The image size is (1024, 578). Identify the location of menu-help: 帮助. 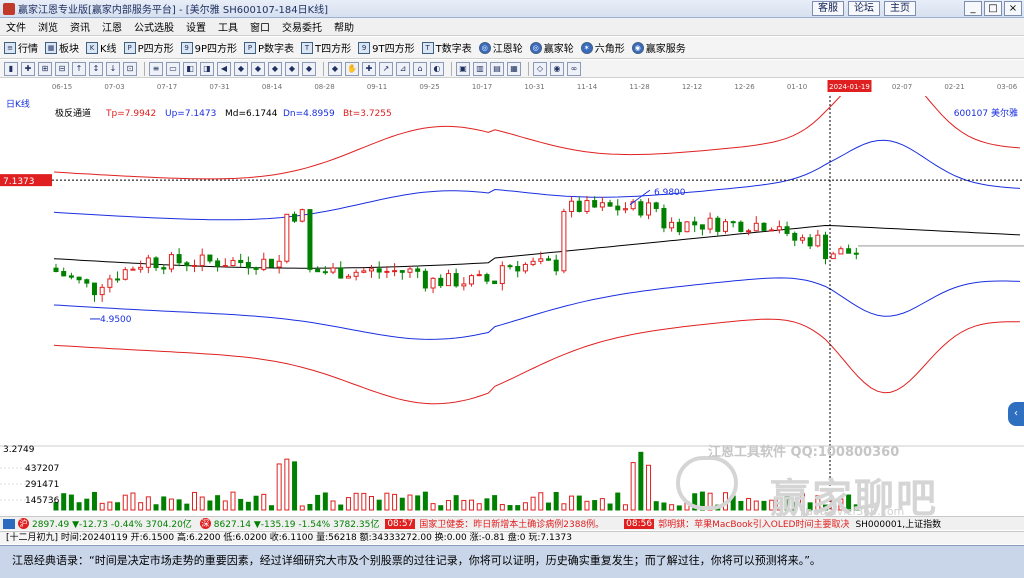
(344, 26).